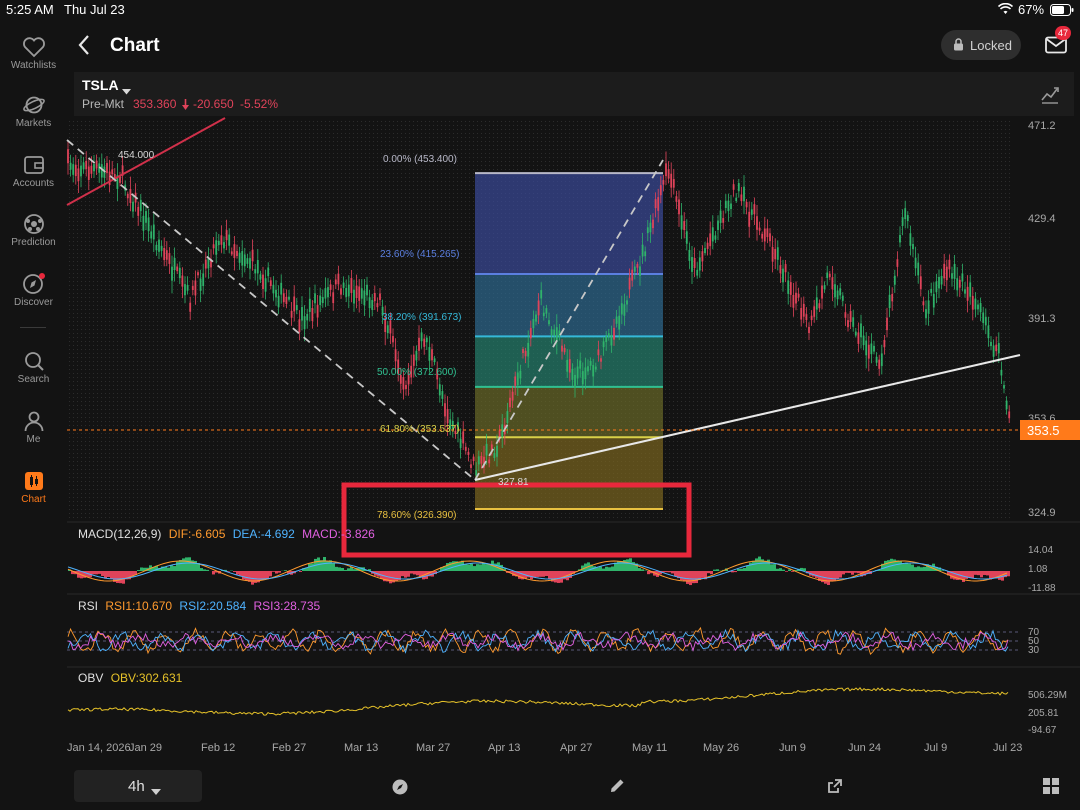 This screenshot has height=810, width=1080. What do you see at coordinates (417, 515) in the screenshot?
I see `fib-level-label: 78.60% (326.390)` at bounding box center [417, 515].